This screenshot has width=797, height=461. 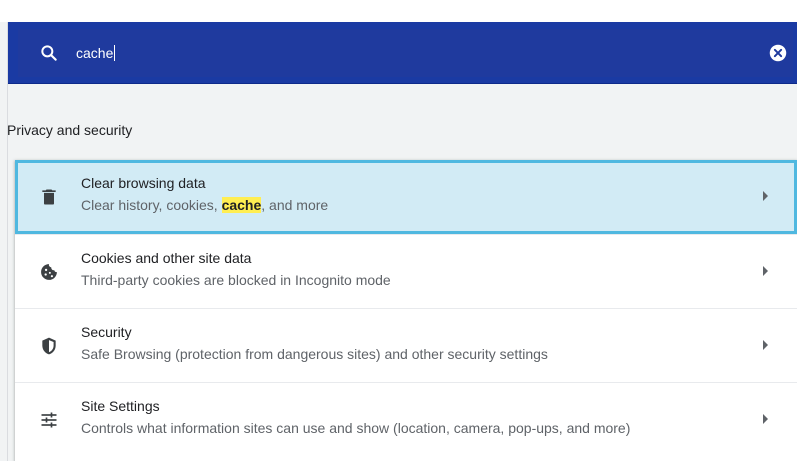 I want to click on search-input: cache, so click(x=401, y=53).